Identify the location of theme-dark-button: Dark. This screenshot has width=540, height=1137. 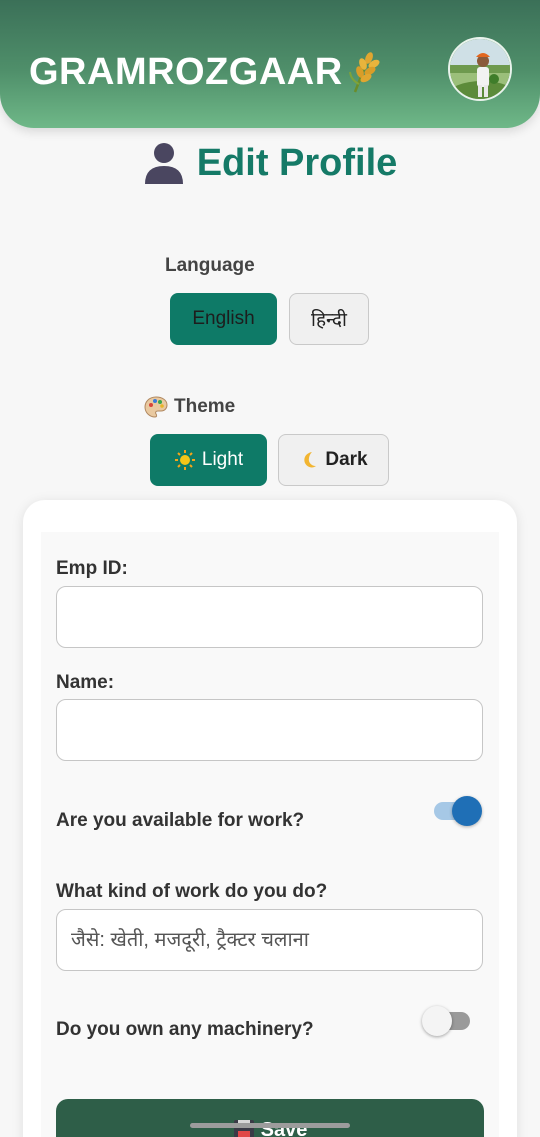
(333, 460).